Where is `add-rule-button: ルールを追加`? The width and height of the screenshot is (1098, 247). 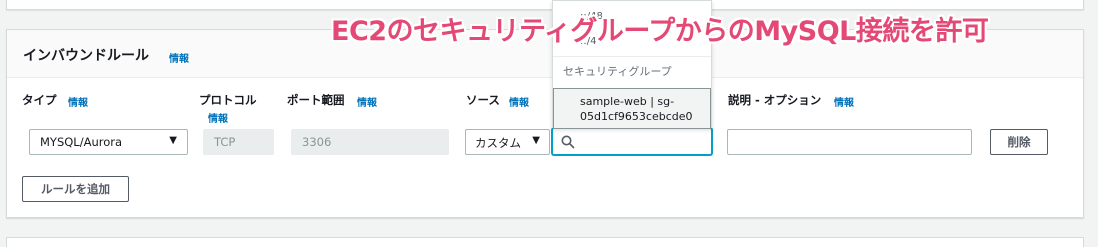
add-rule-button: ルールを追加 is located at coordinates (75, 189).